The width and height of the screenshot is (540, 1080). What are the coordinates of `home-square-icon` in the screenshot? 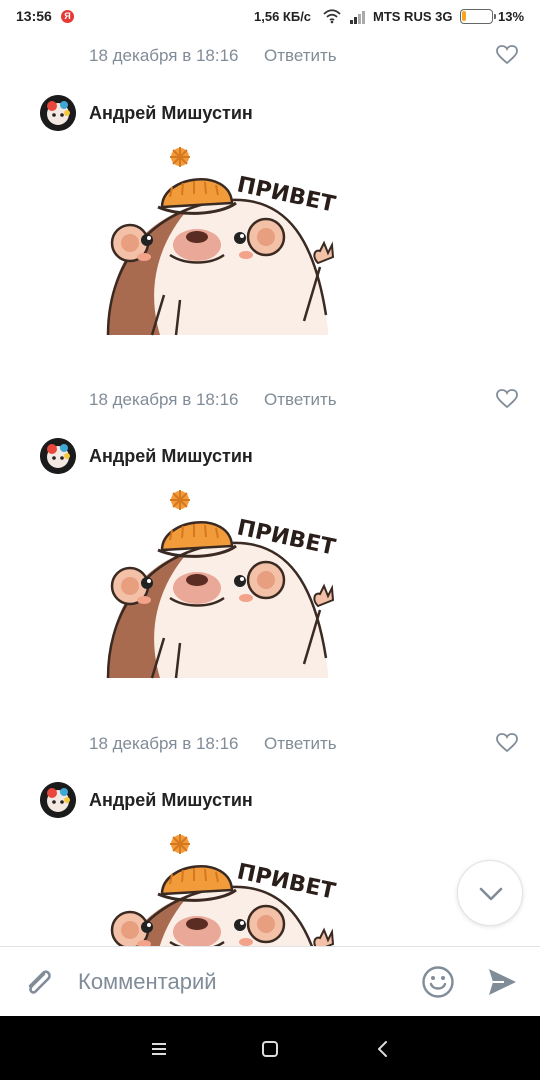 It's located at (270, 1049).